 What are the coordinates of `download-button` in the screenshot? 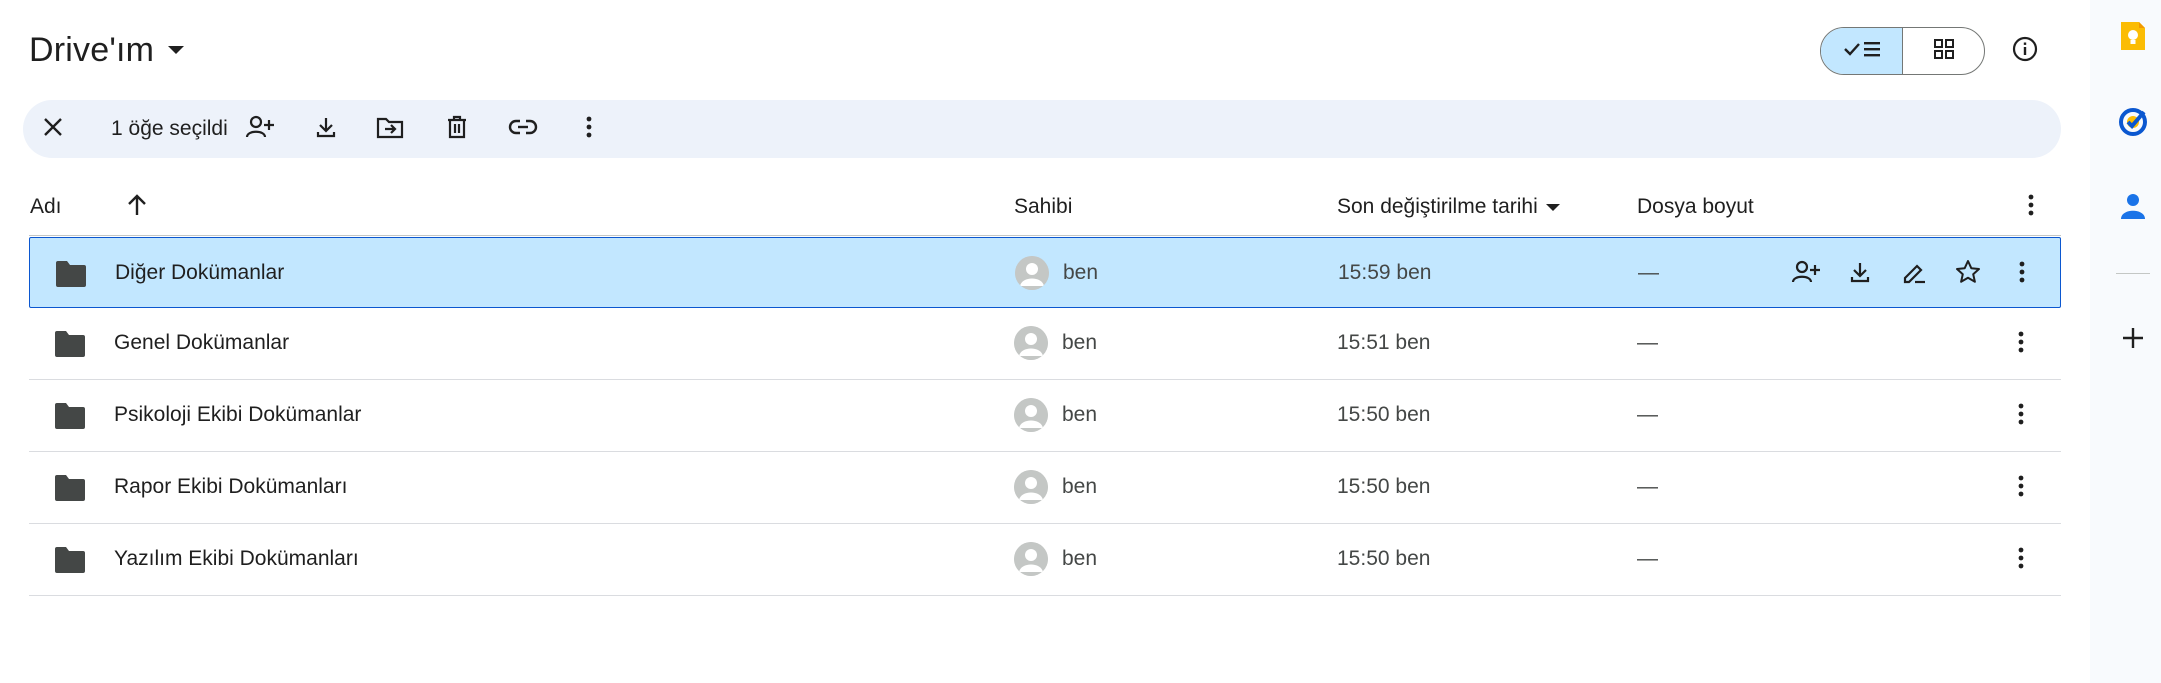 It's located at (326, 129).